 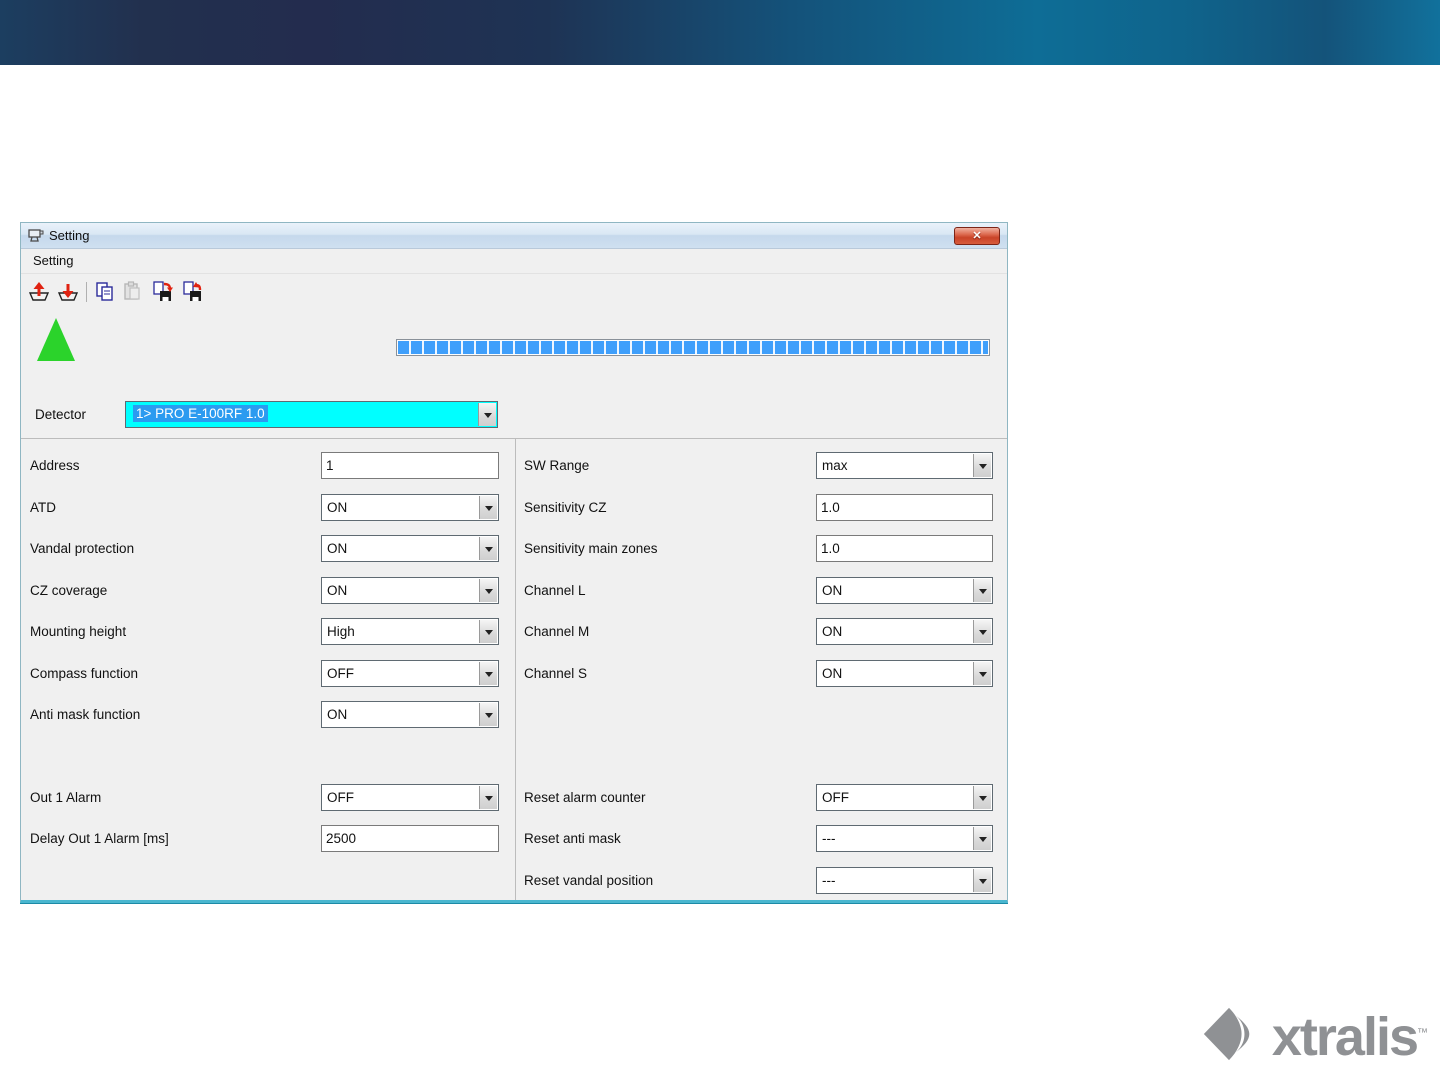 I want to click on column-divider-line, so click(x=515, y=669).